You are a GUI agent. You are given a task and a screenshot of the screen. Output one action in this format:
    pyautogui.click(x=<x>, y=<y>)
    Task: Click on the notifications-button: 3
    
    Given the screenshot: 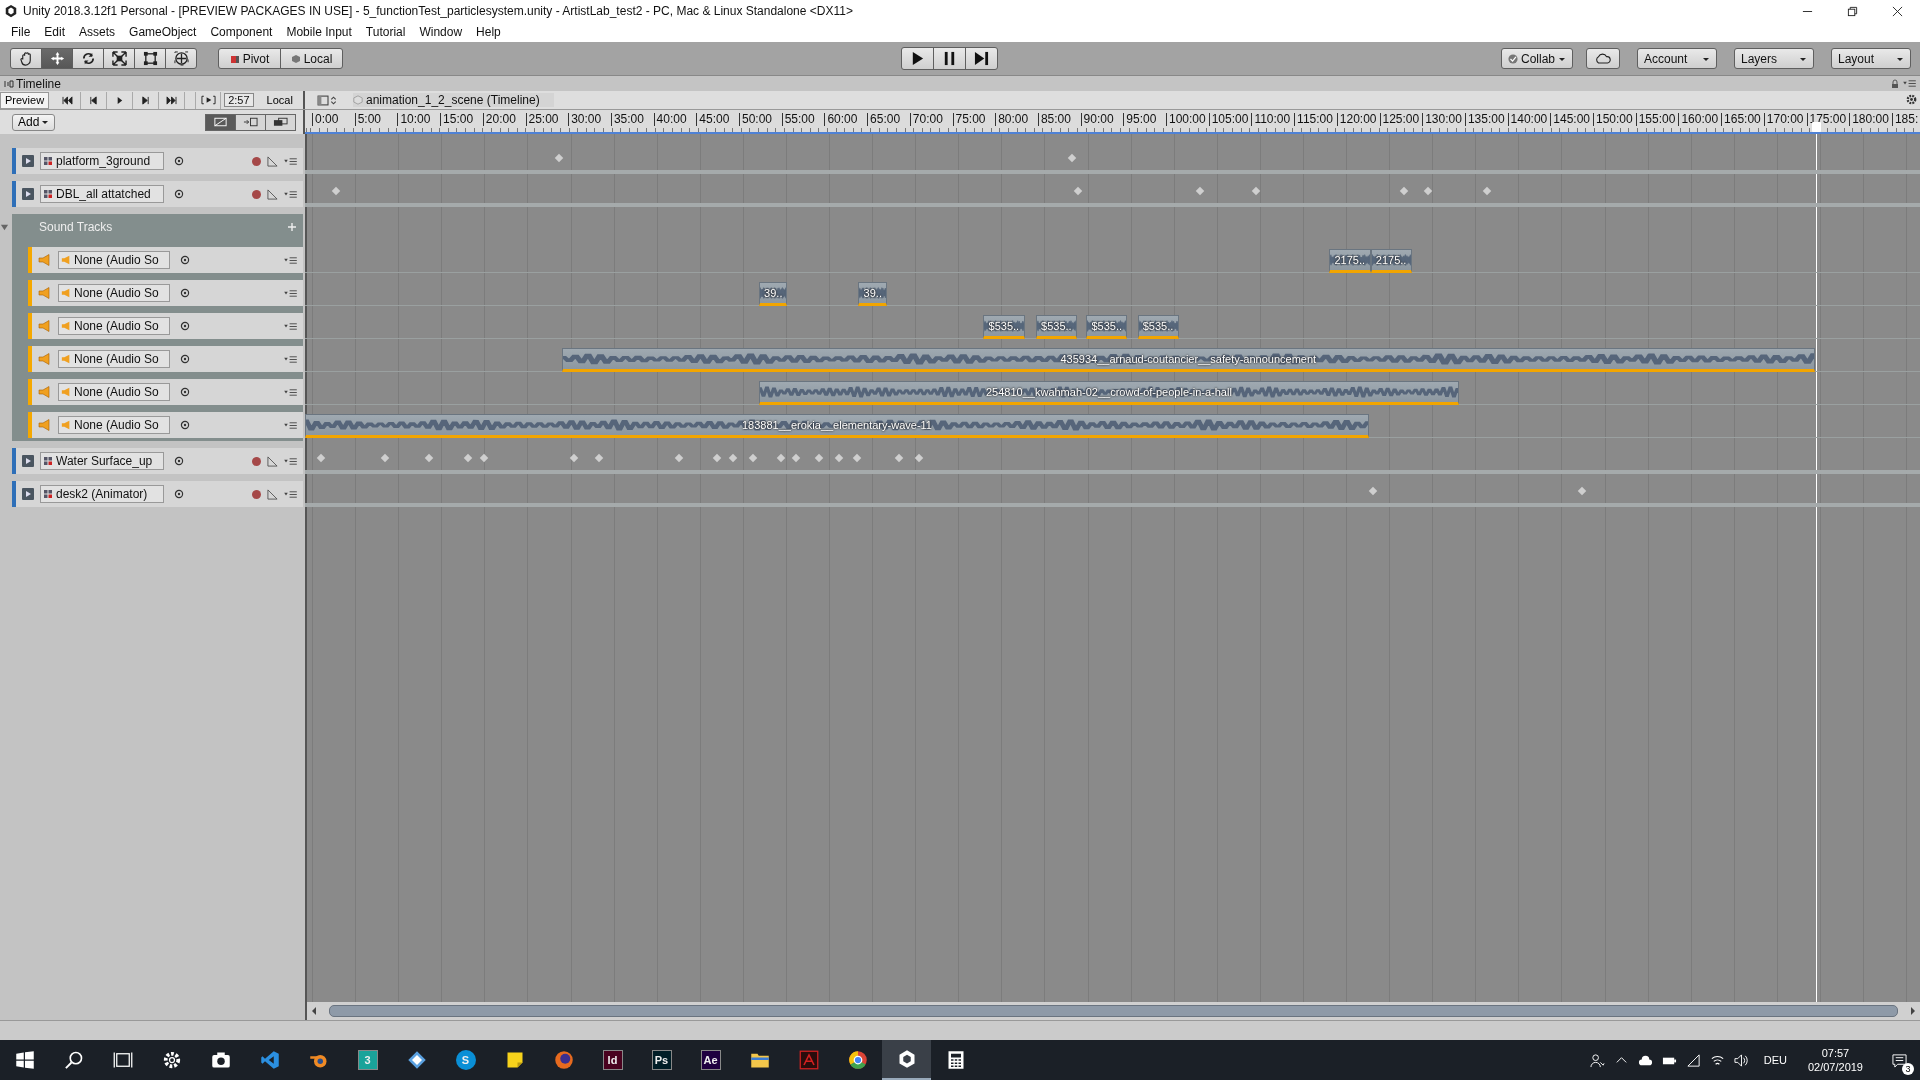 What is the action you would take?
    pyautogui.click(x=1899, y=1060)
    